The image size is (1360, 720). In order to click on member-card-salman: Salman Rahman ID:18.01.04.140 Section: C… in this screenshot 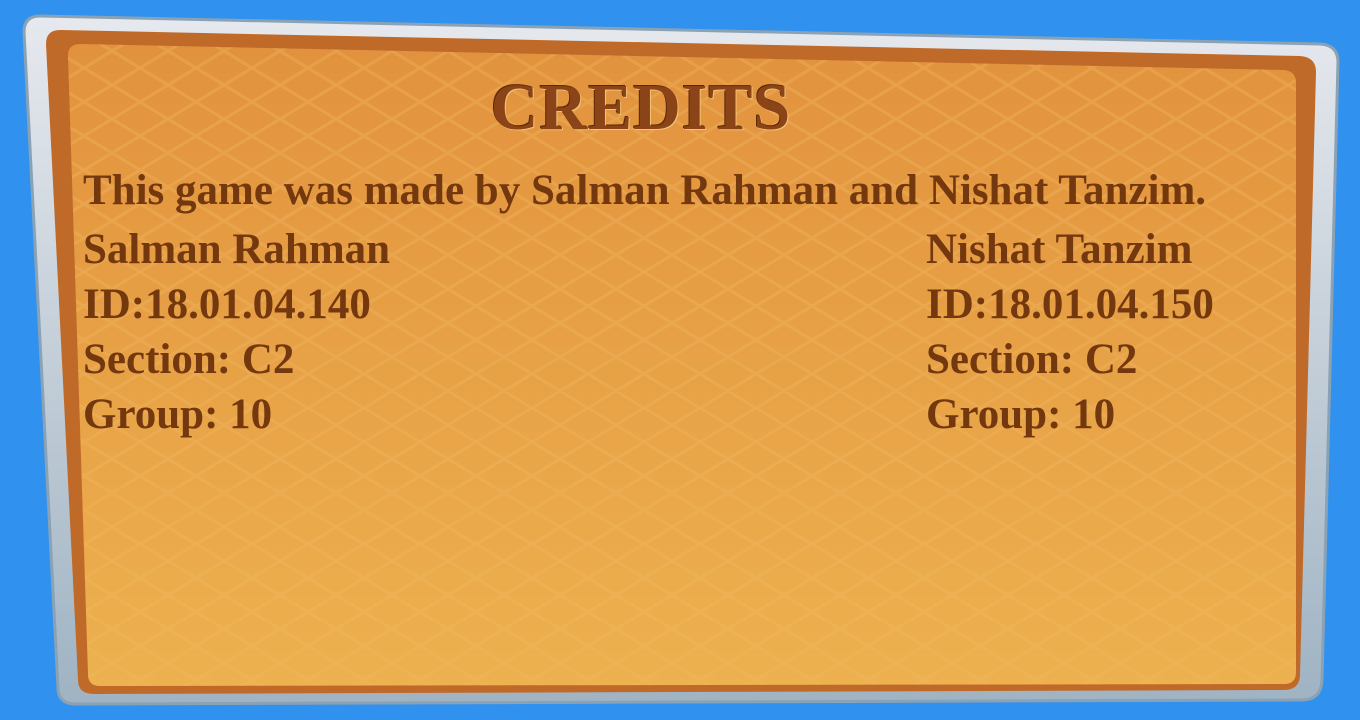, I will do `click(236, 332)`.